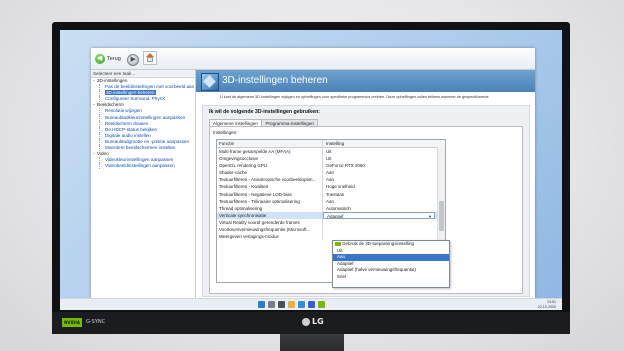 The image size is (624, 351). I want to click on sidebar-item-label: Bureaubladkleurinstellingen aanpassen, so click(145, 117).